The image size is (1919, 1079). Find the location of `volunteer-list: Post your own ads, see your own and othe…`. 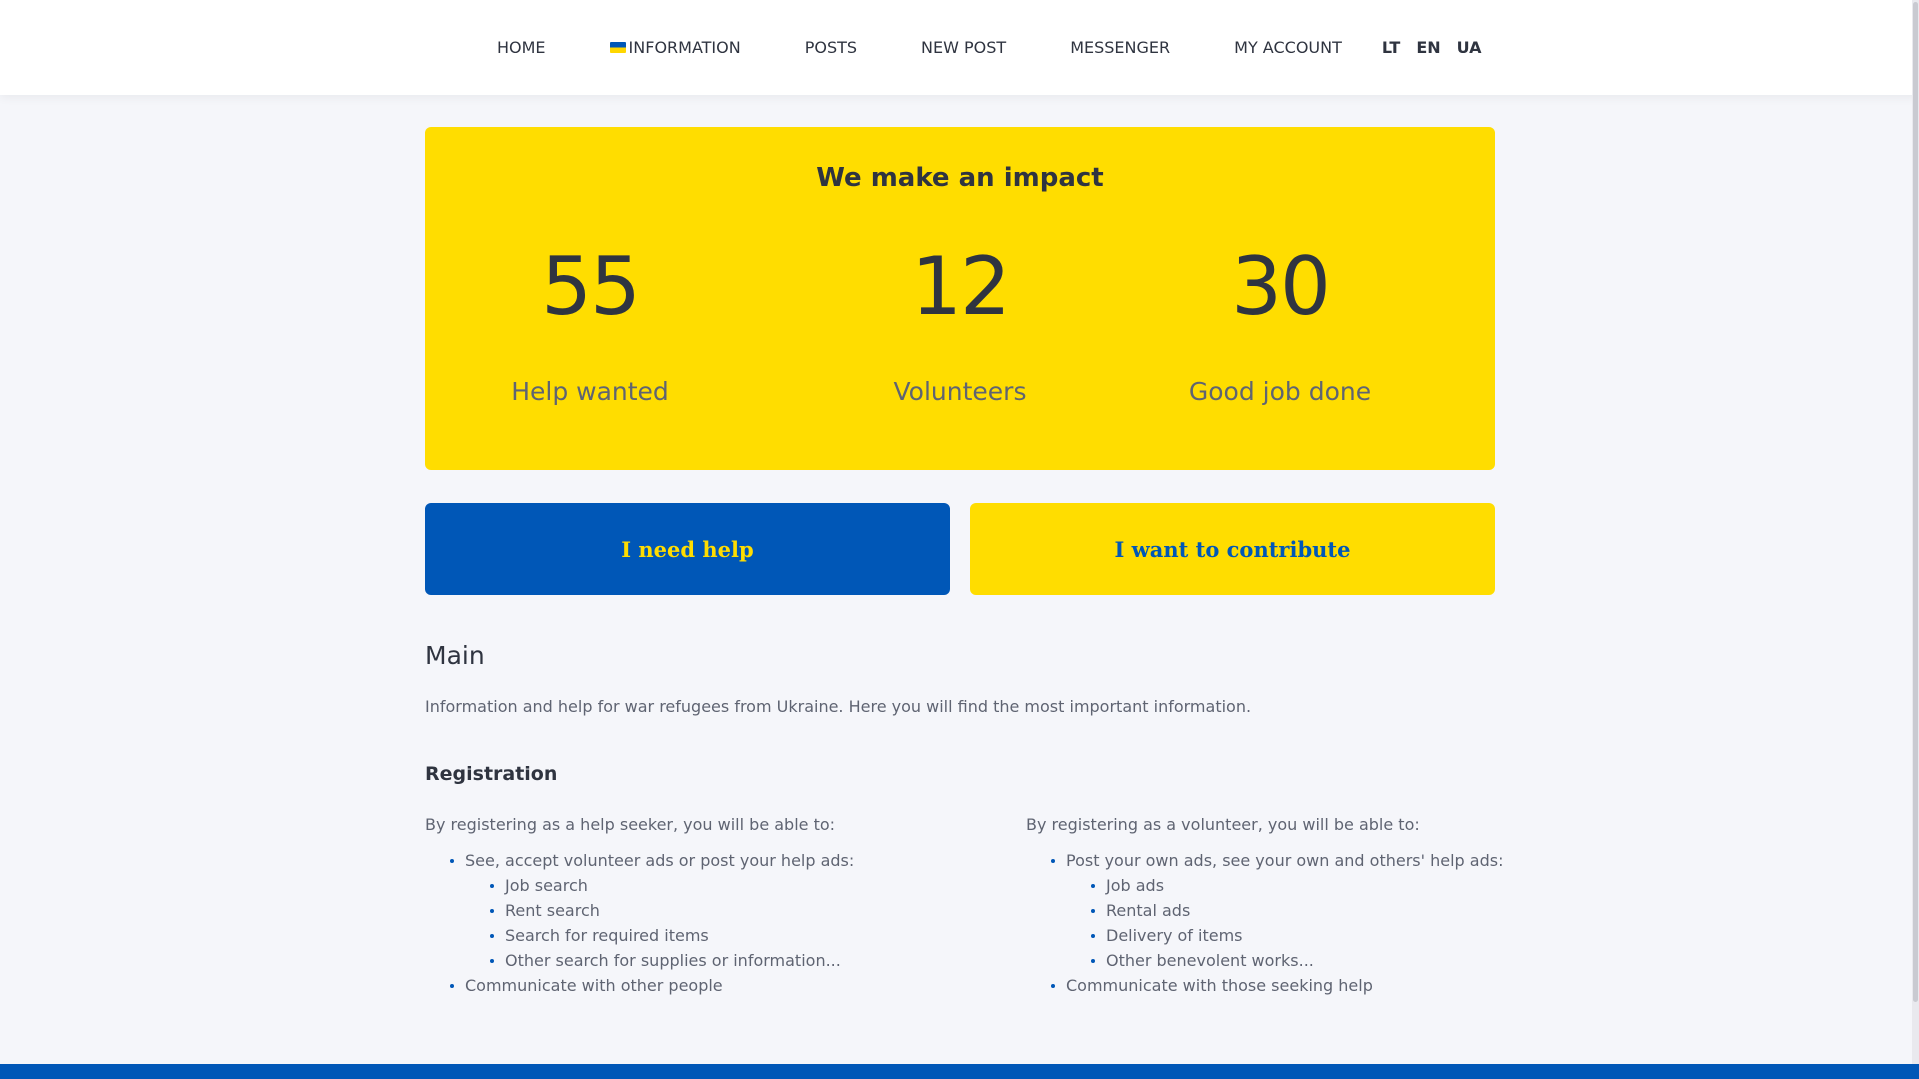

volunteer-list: Post your own ads, see your own and othe… is located at coordinates (1264, 923).